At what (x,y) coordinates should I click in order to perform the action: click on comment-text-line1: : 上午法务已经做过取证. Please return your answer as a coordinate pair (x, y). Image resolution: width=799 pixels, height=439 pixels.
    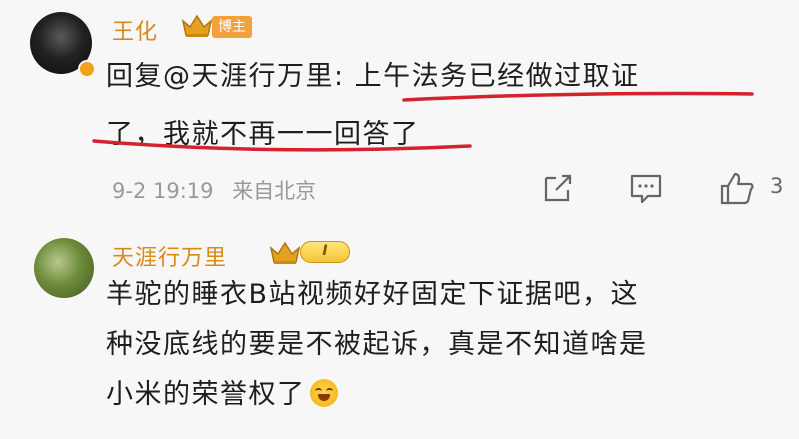
    Looking at the image, I should click on (487, 76).